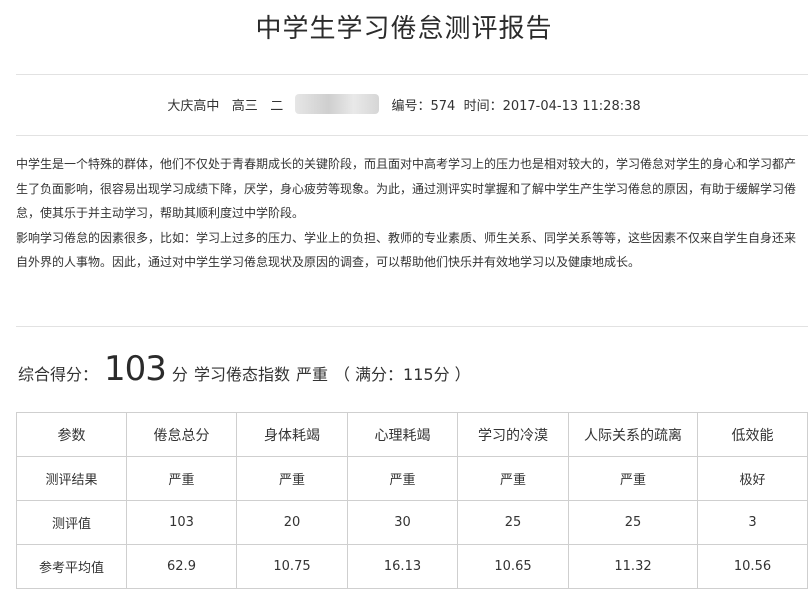 This screenshot has width=808, height=600. What do you see at coordinates (181, 522) in the screenshot?
I see `table-cell: 103` at bounding box center [181, 522].